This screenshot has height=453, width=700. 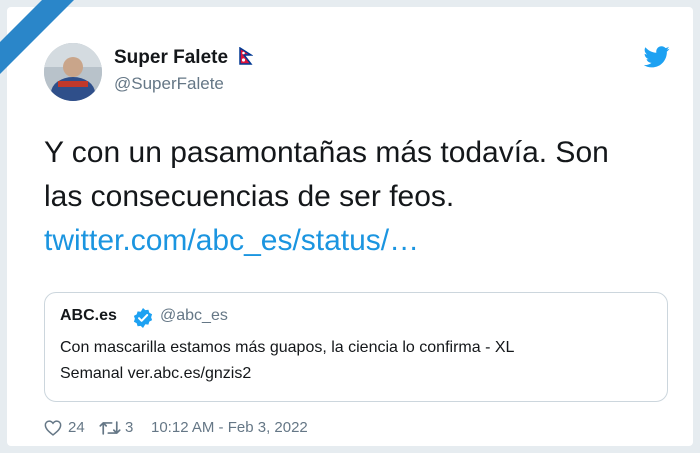 I want to click on quoted-author-handle: @abc_es, so click(x=194, y=316).